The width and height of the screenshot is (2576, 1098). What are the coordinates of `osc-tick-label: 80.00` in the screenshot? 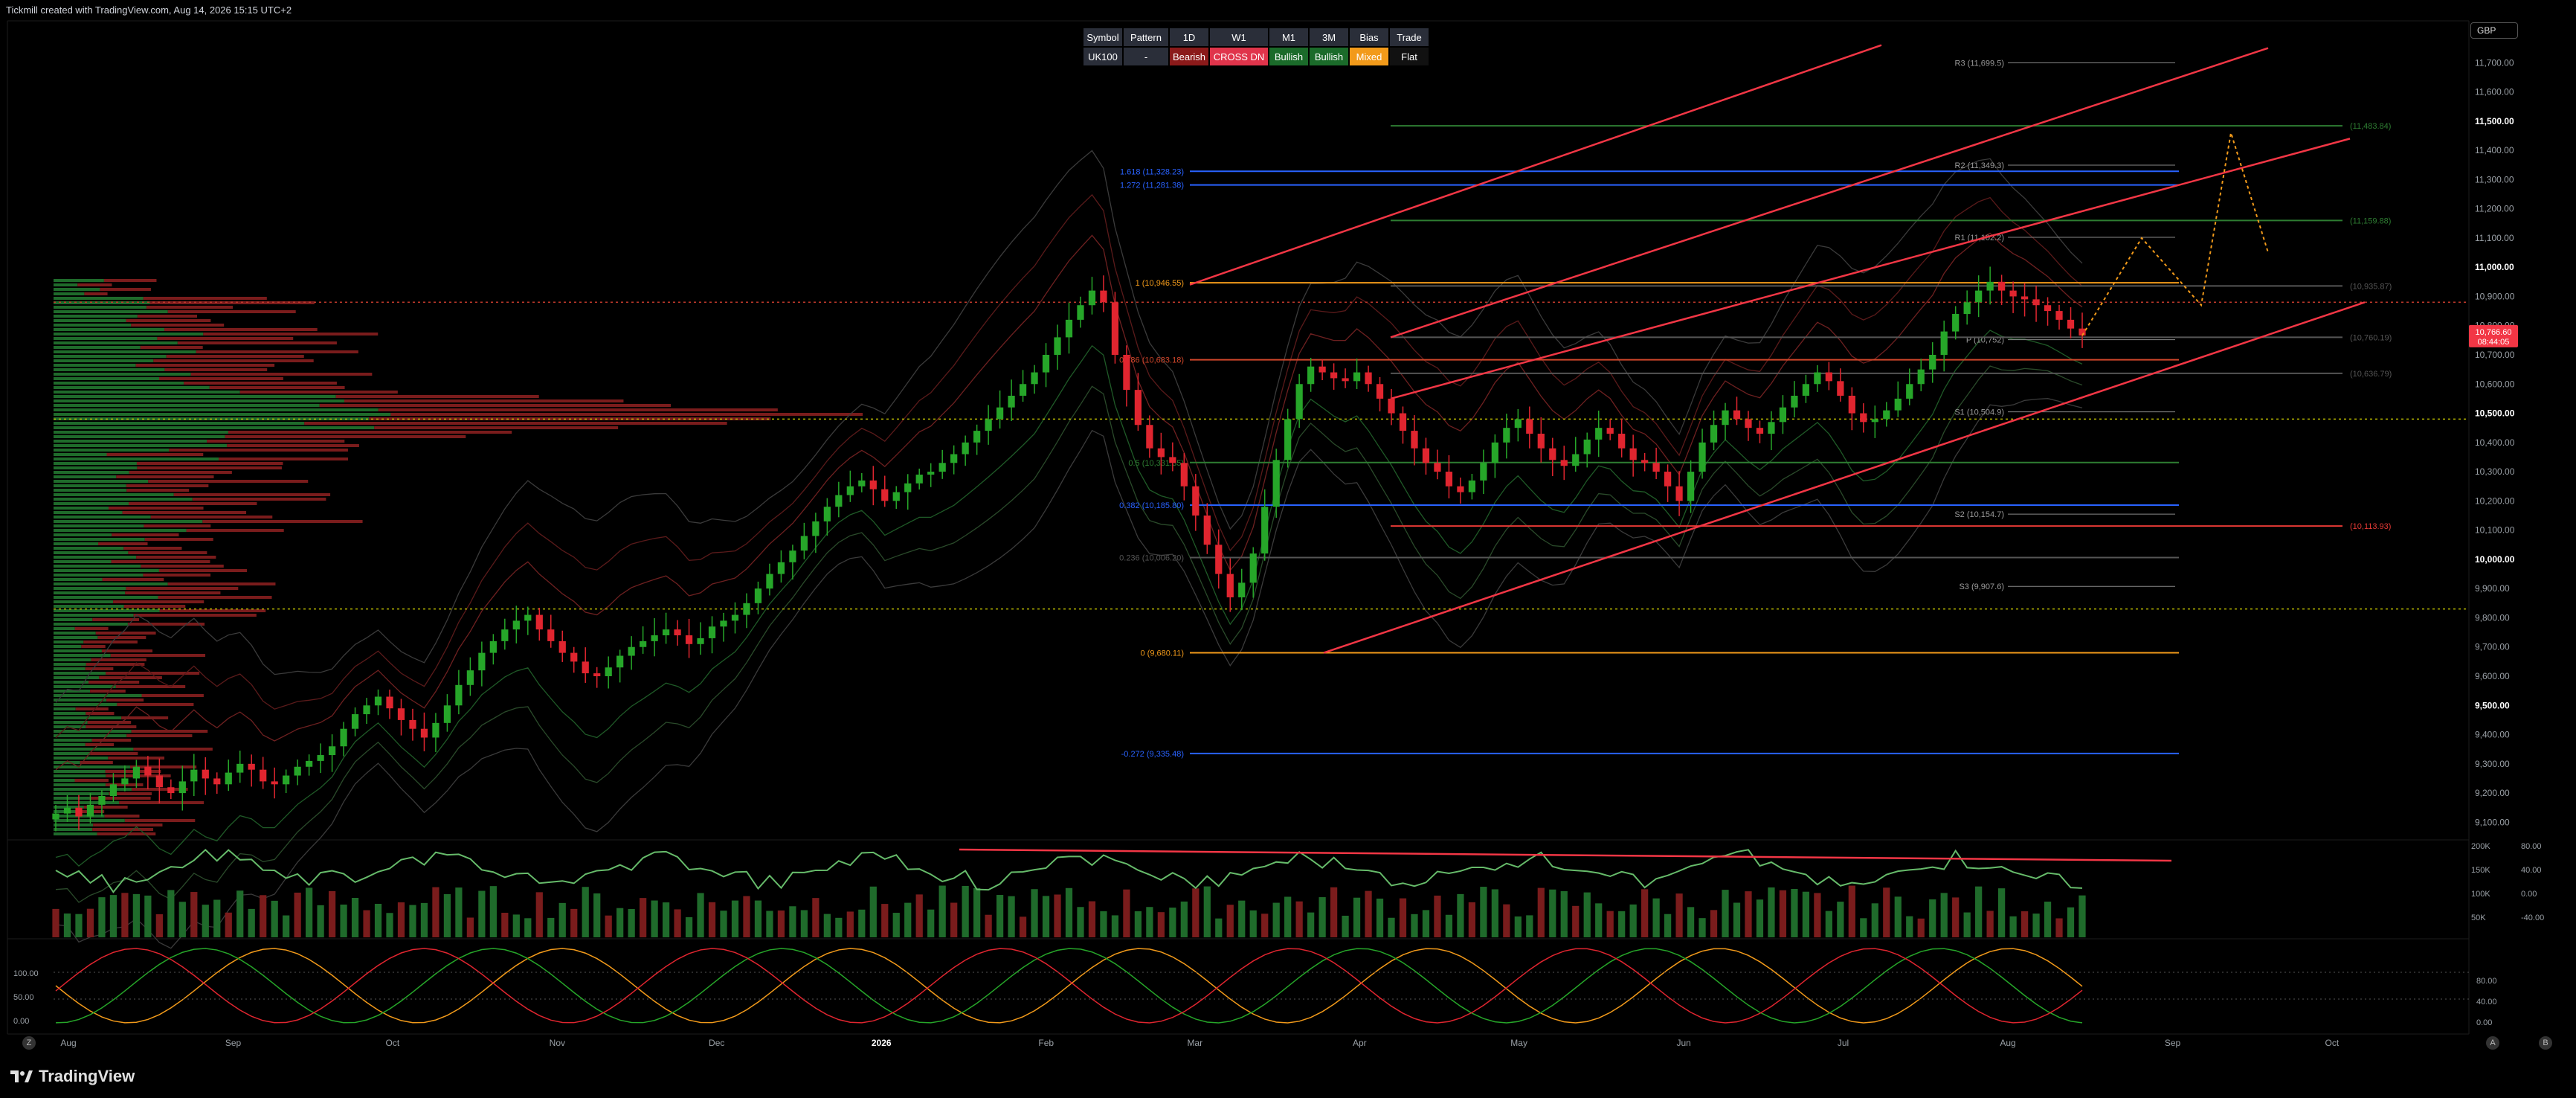 It's located at (2531, 846).